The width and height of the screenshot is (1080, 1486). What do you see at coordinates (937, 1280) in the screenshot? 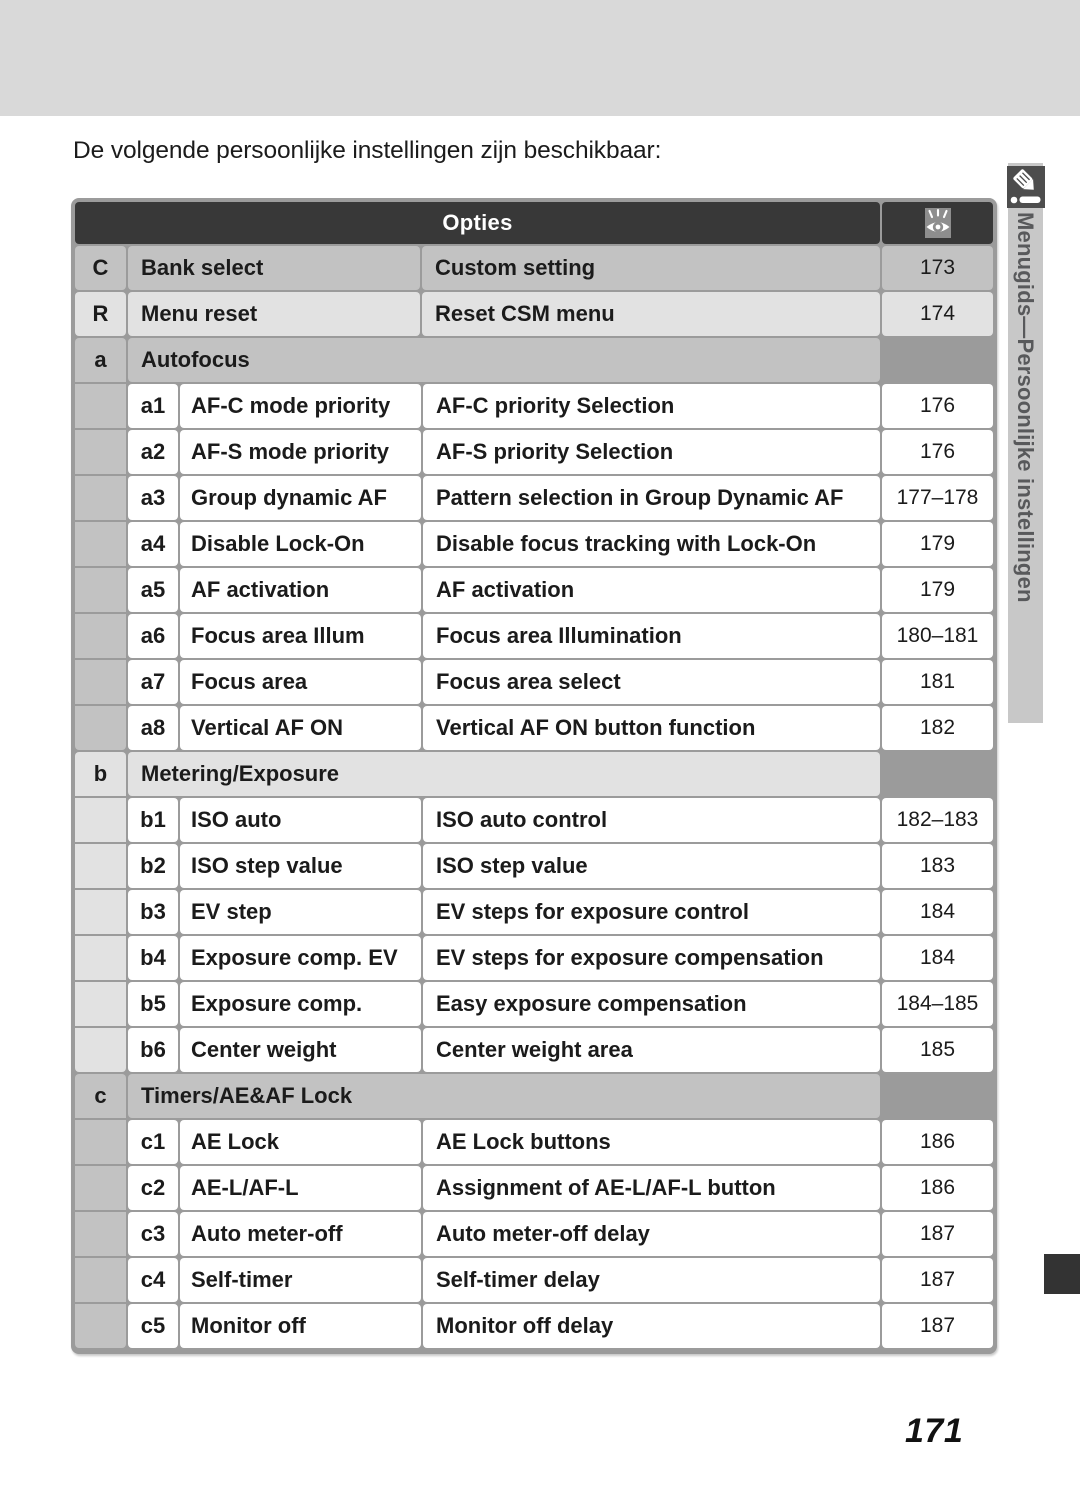
I see `row-page-number: 187` at bounding box center [937, 1280].